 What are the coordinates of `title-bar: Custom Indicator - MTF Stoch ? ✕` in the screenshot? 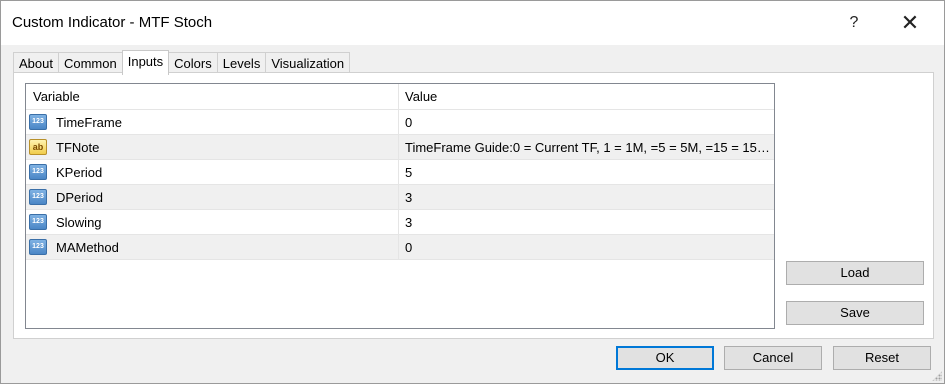 It's located at (472, 23).